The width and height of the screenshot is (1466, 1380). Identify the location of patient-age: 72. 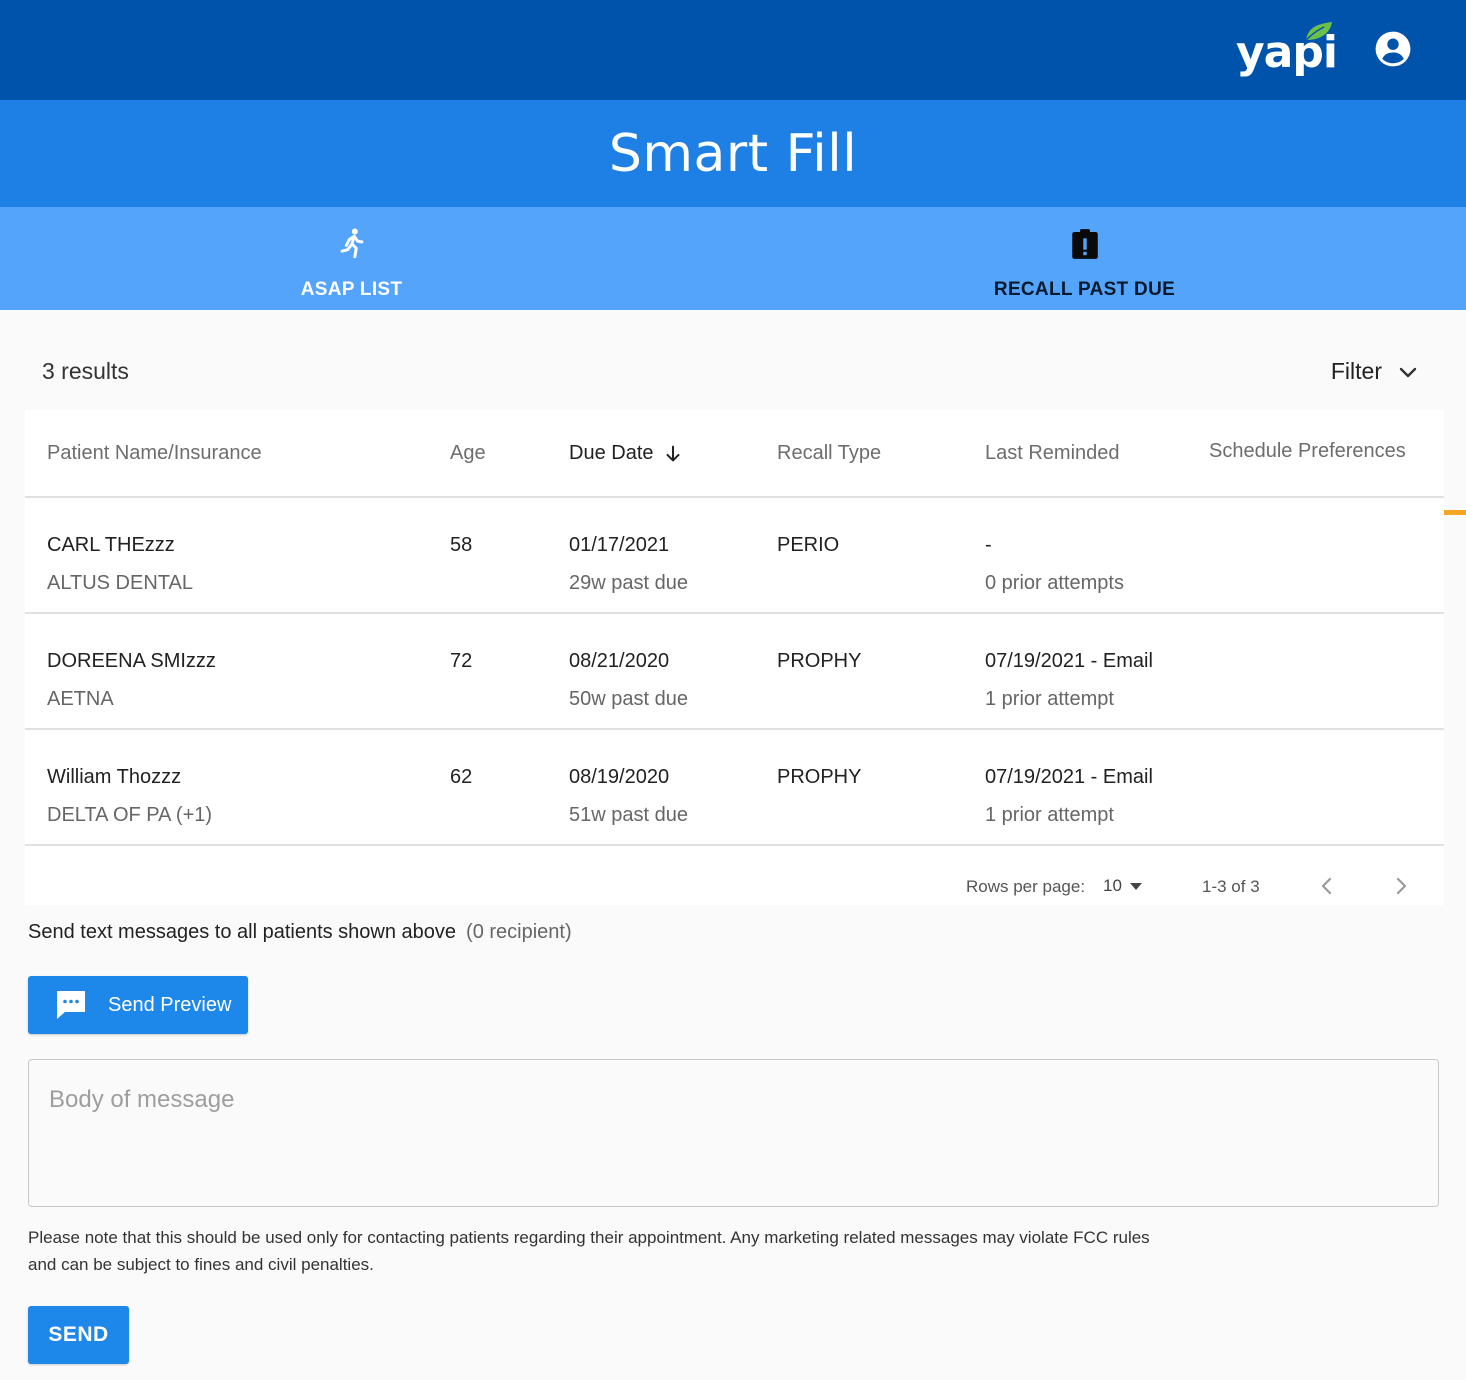
(461, 661).